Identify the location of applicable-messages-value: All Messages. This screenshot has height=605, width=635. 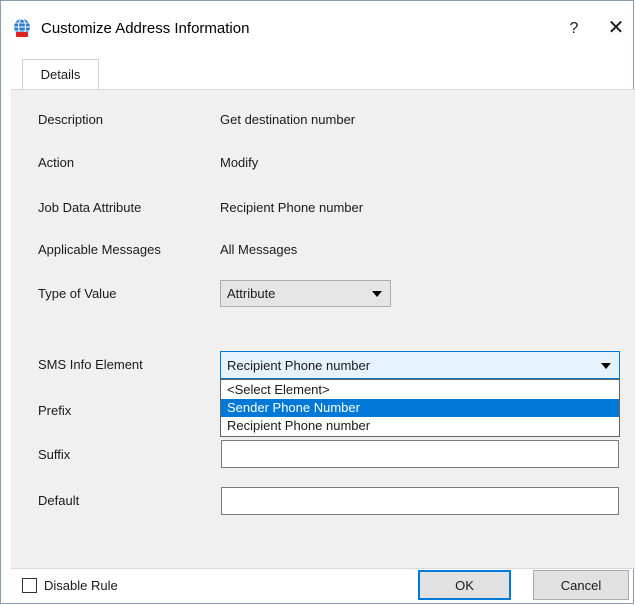
(259, 249).